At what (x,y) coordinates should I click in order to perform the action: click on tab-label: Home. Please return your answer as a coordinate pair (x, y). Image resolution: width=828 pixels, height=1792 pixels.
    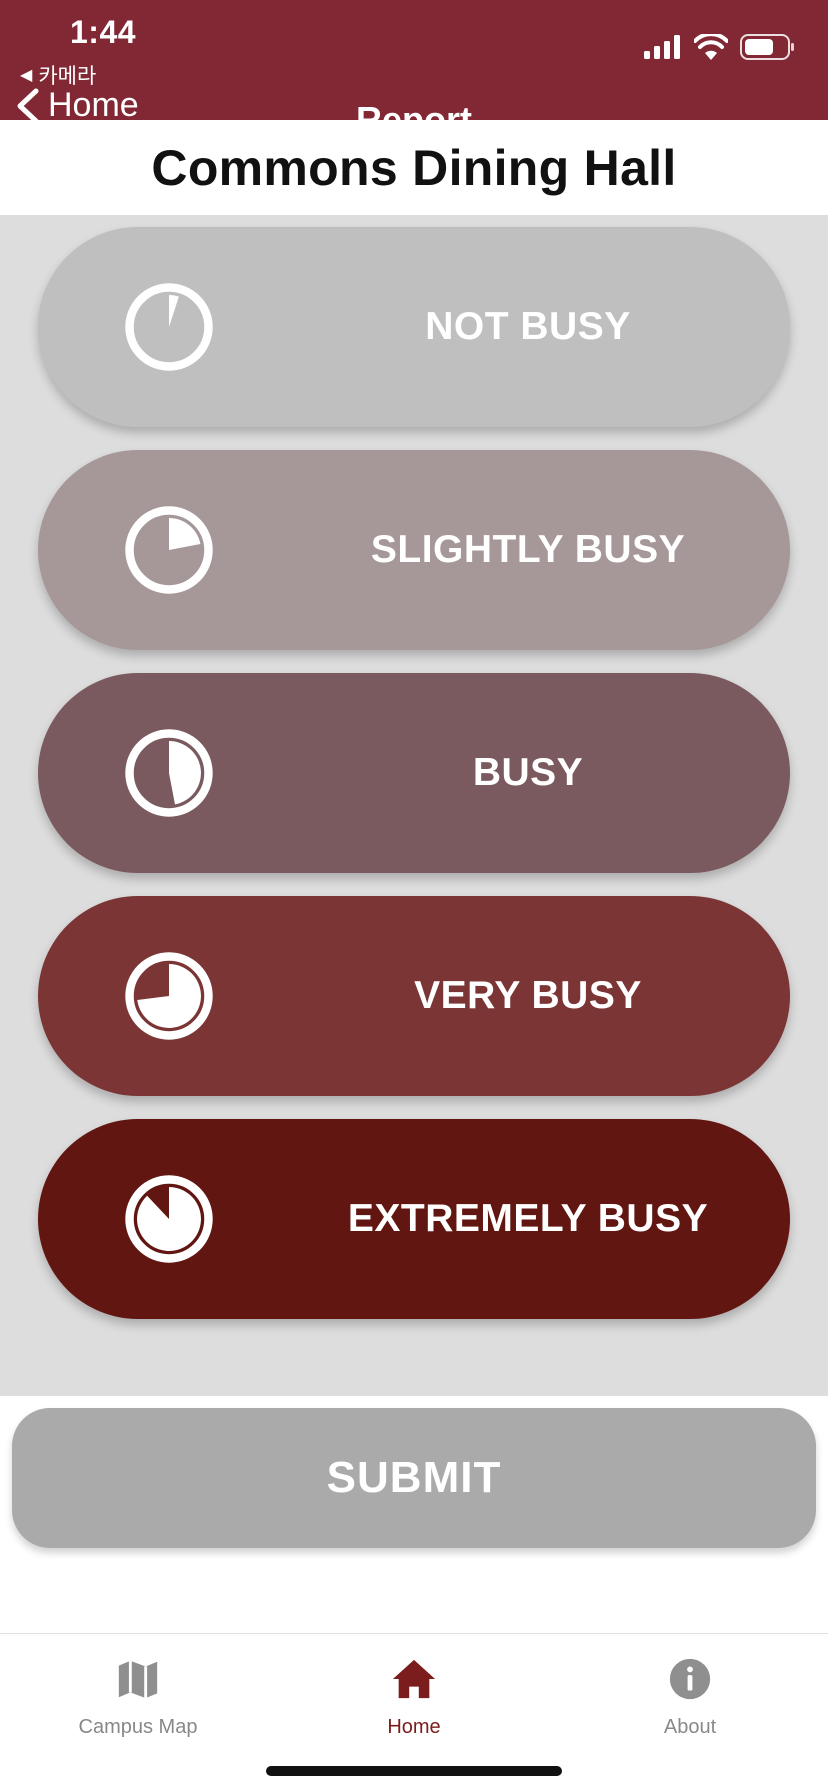
    Looking at the image, I should click on (414, 1727).